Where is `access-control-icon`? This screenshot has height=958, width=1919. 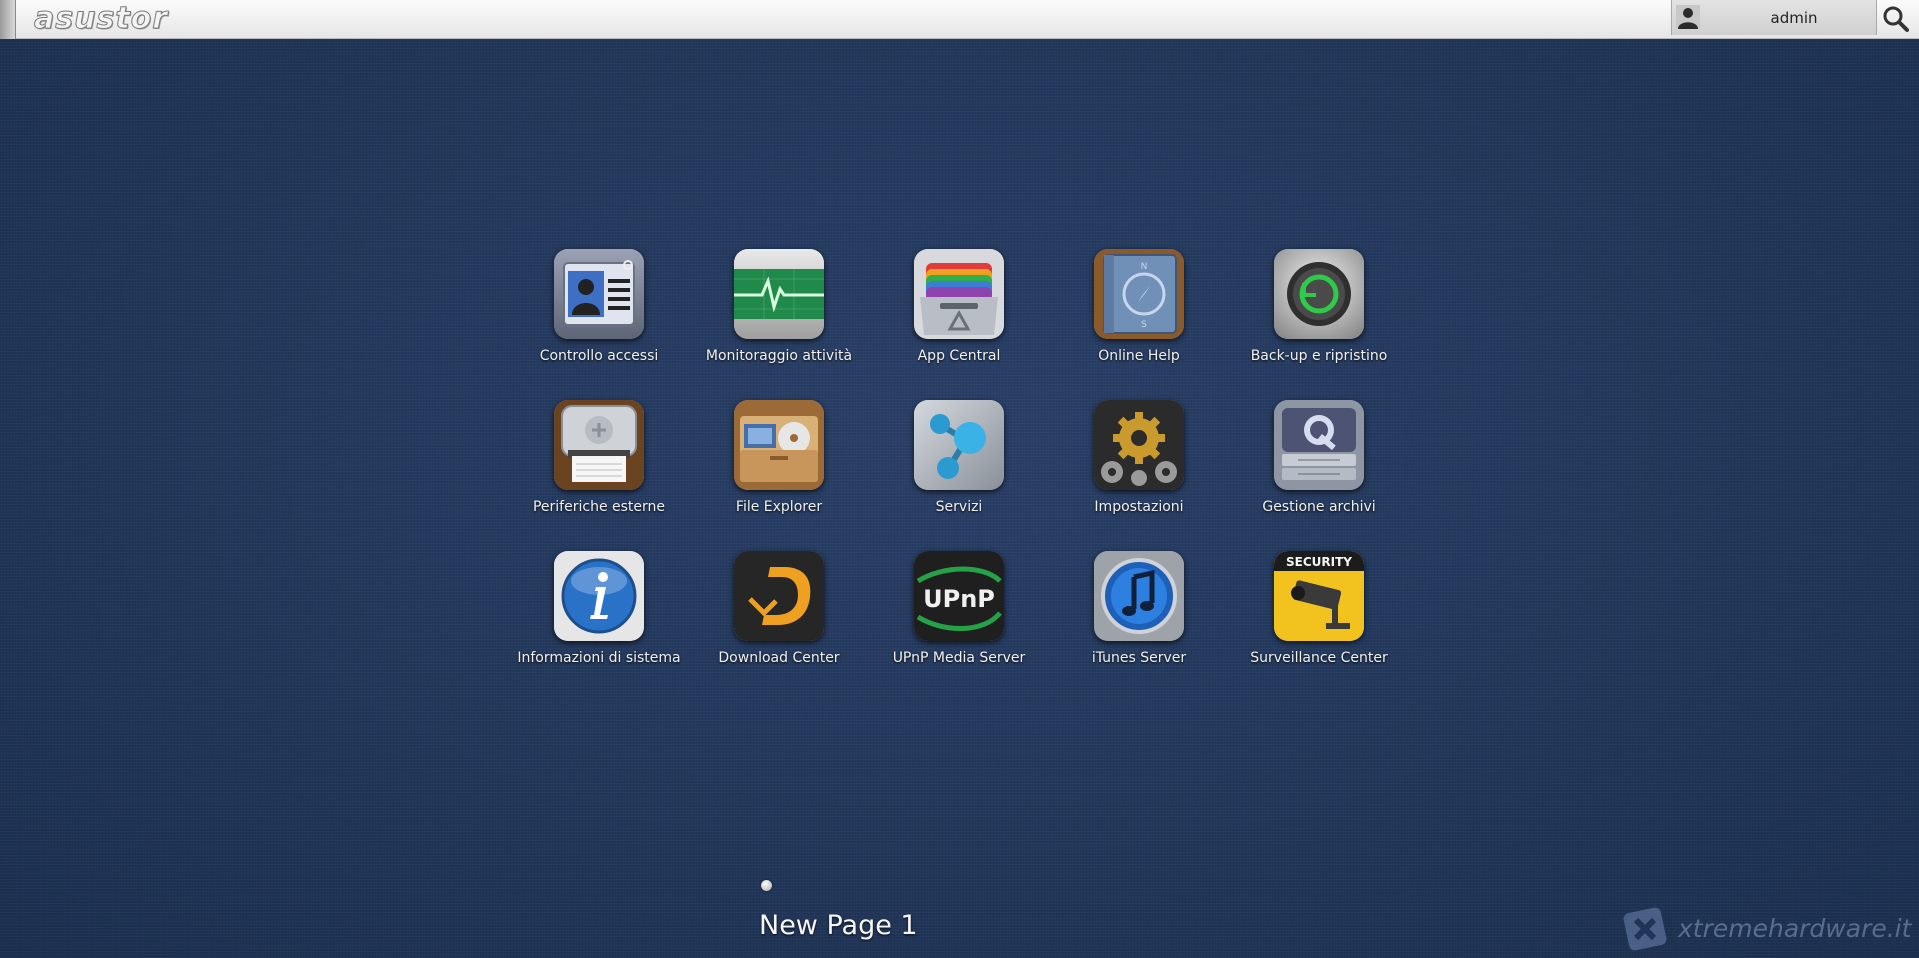 access-control-icon is located at coordinates (599, 294).